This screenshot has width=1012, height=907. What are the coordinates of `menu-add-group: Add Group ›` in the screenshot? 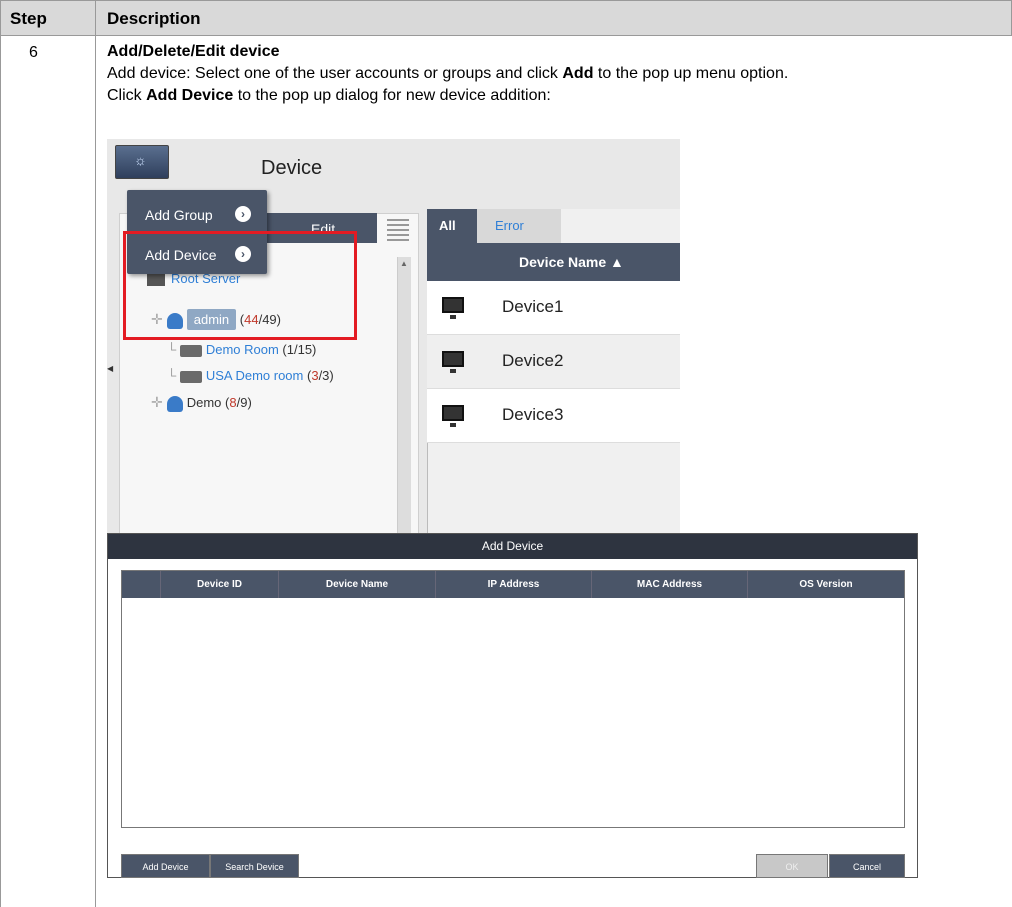 It's located at (197, 213).